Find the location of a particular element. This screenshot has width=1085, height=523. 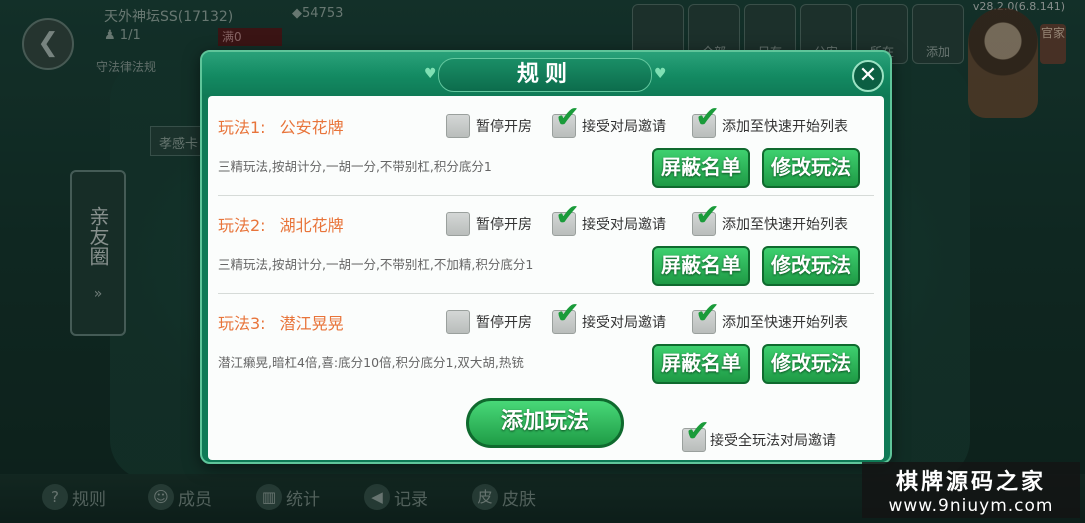

close-button: ✕ is located at coordinates (868, 76).